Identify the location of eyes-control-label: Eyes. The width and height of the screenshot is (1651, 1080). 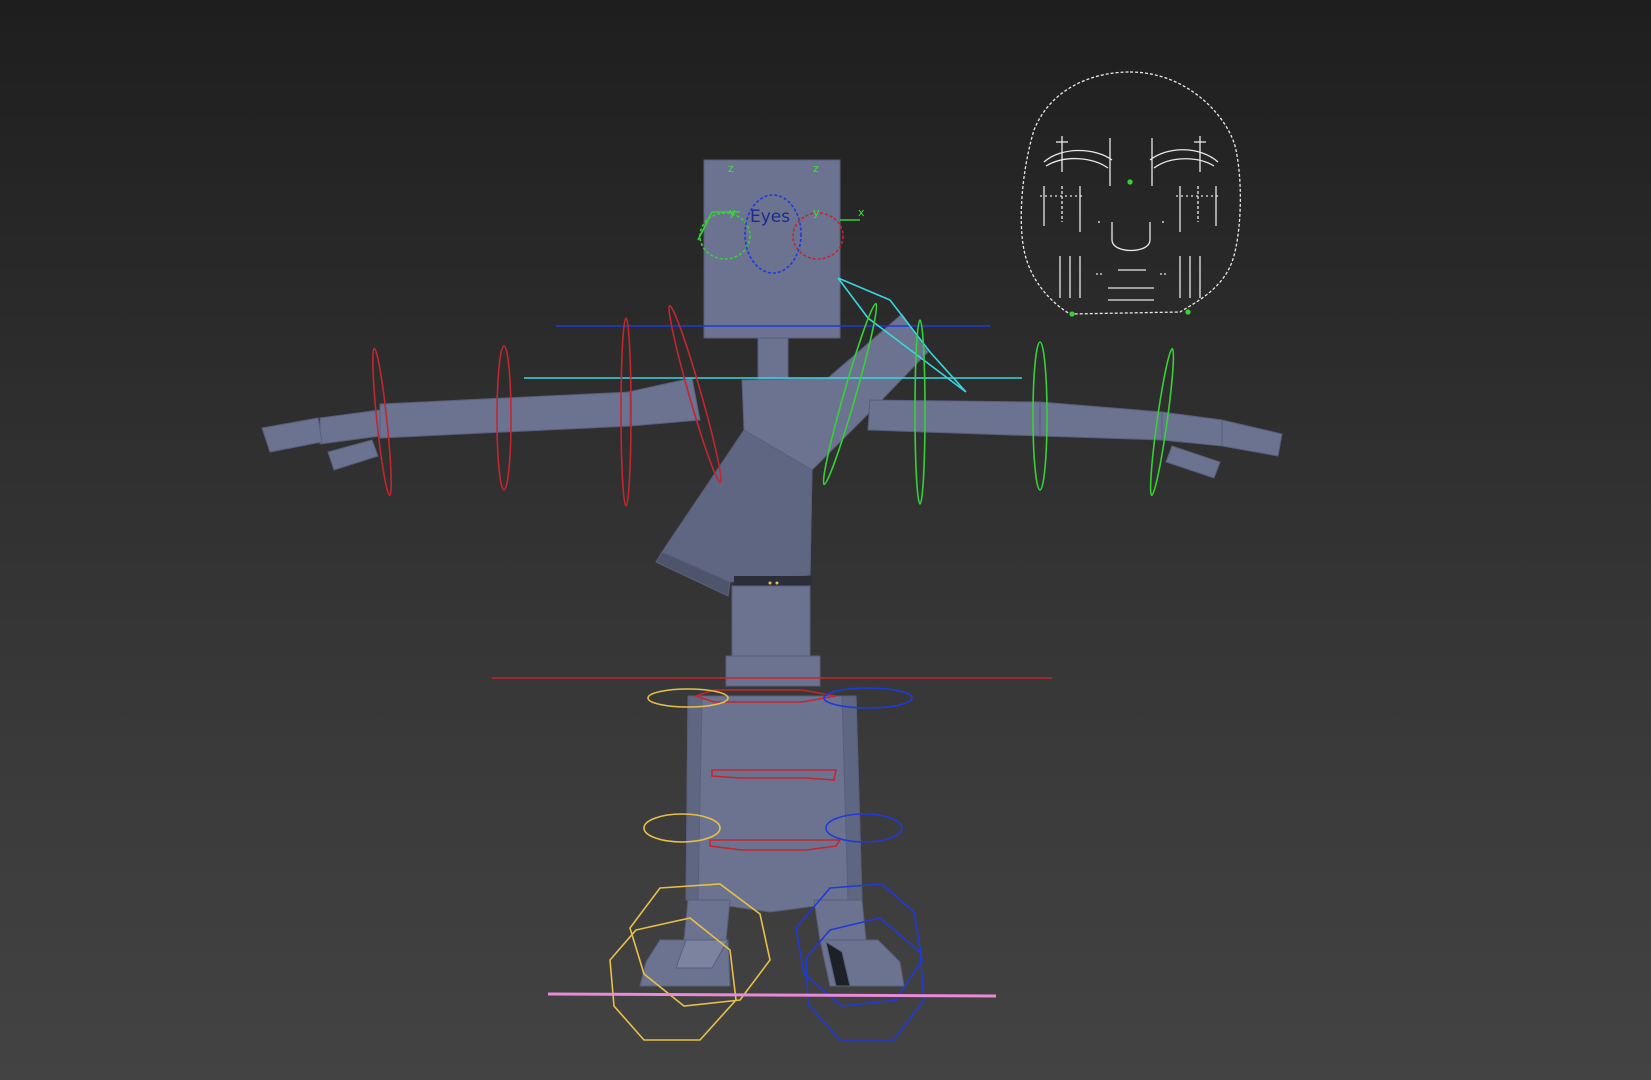
(770, 217).